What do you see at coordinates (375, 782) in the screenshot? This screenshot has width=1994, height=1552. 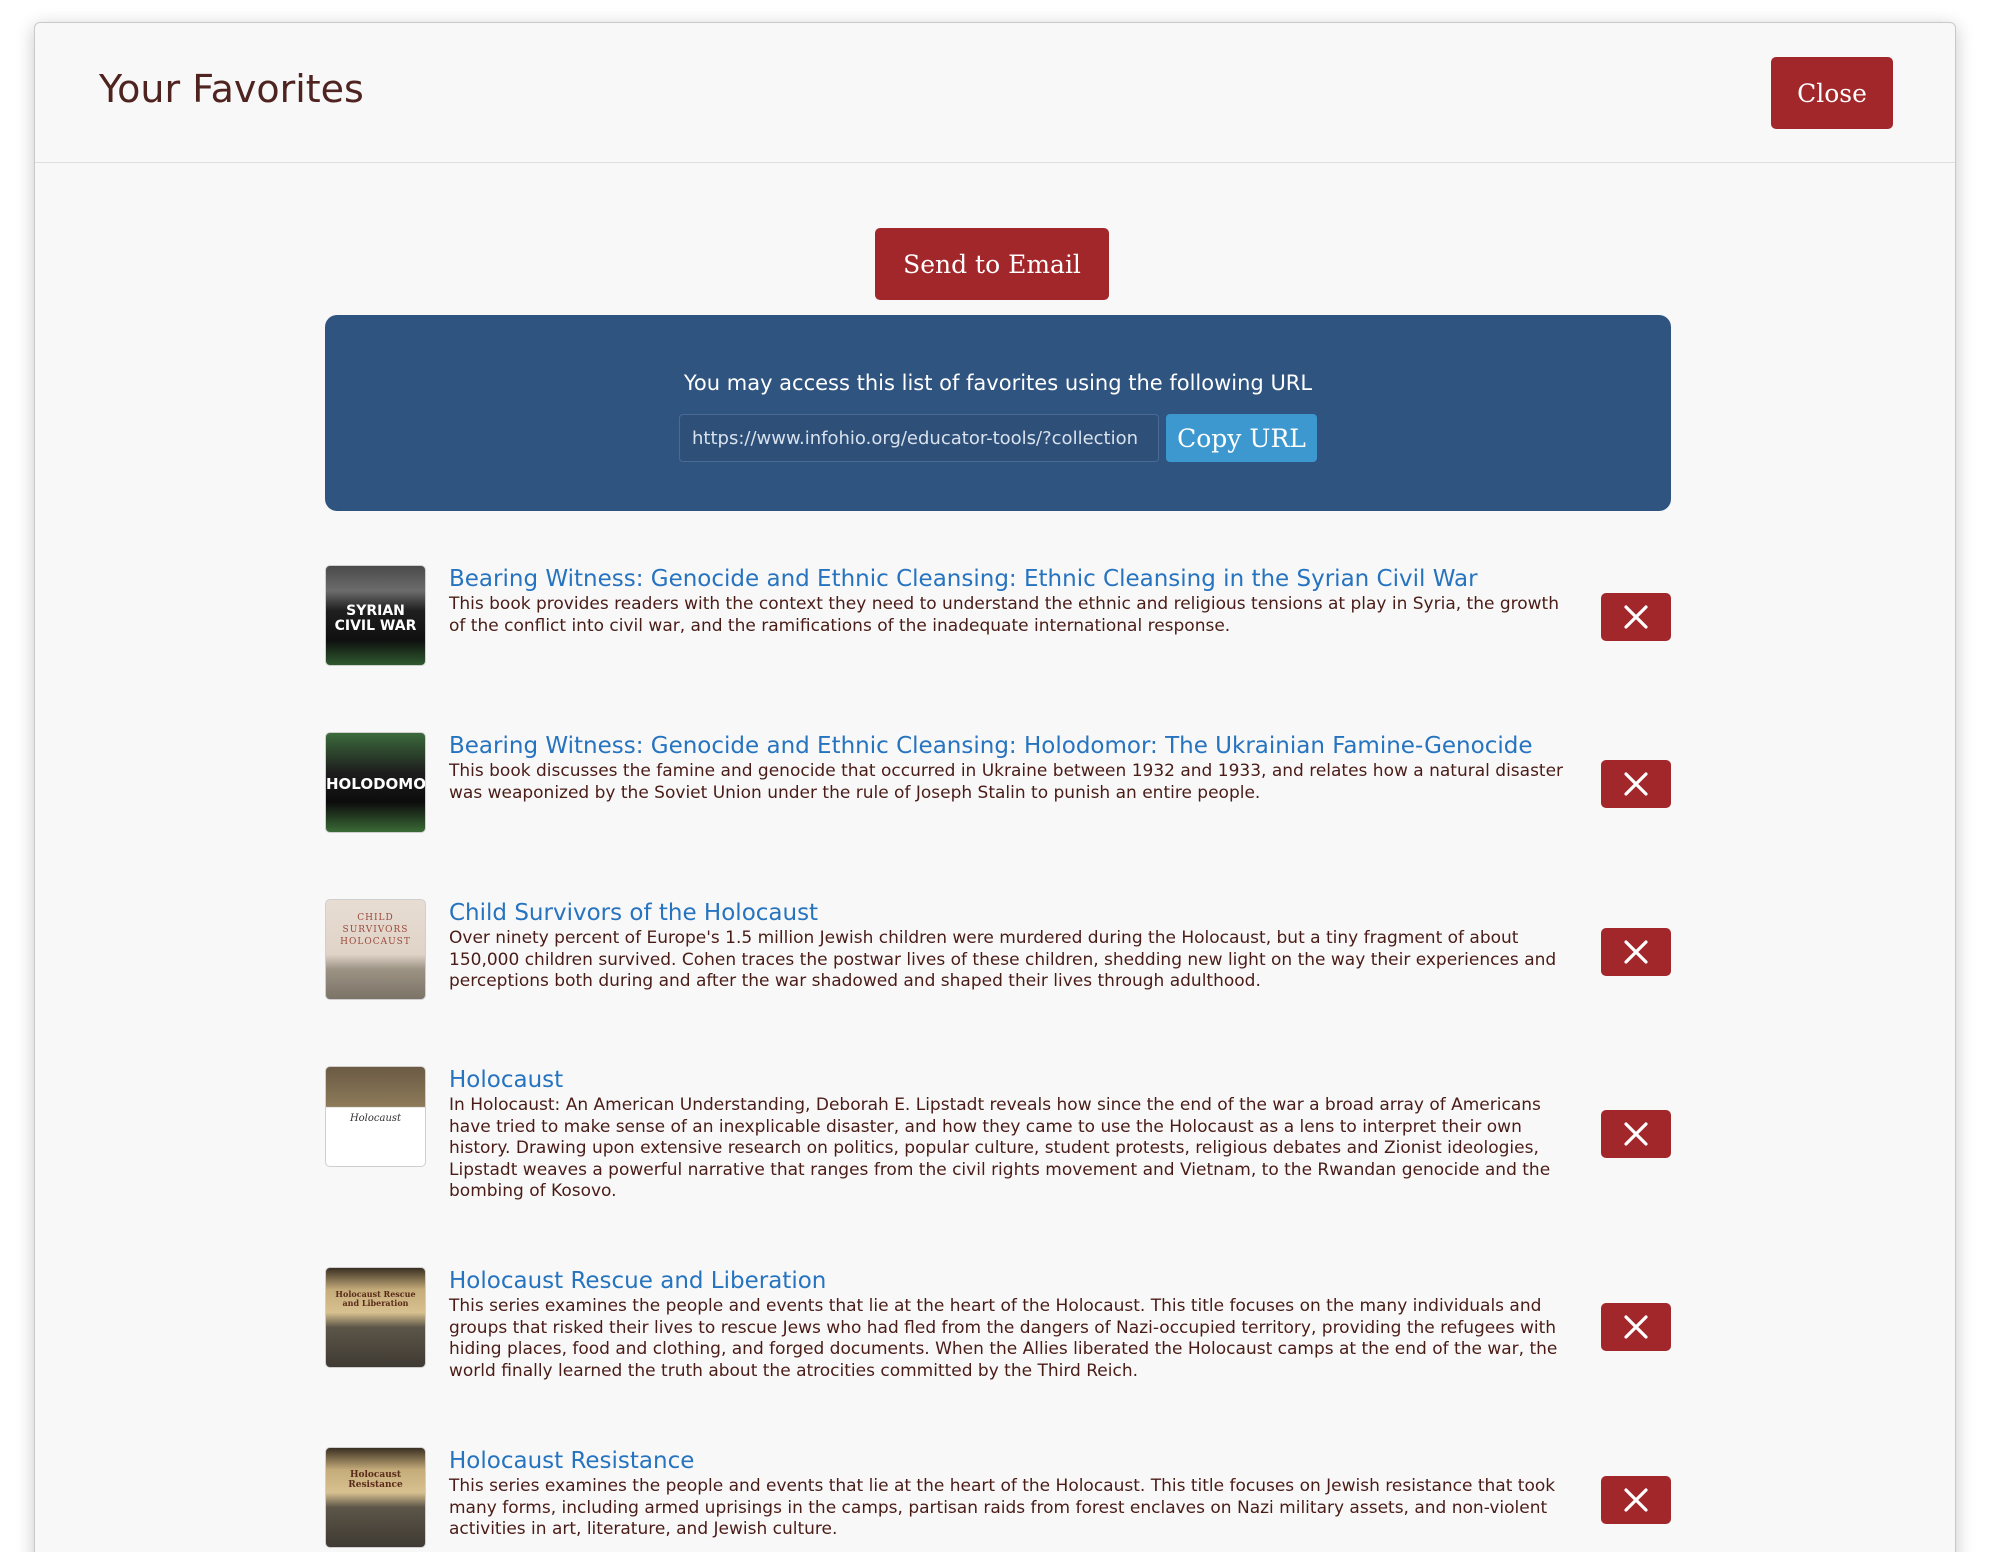 I see `book-cover-image: HOLODOMOR` at bounding box center [375, 782].